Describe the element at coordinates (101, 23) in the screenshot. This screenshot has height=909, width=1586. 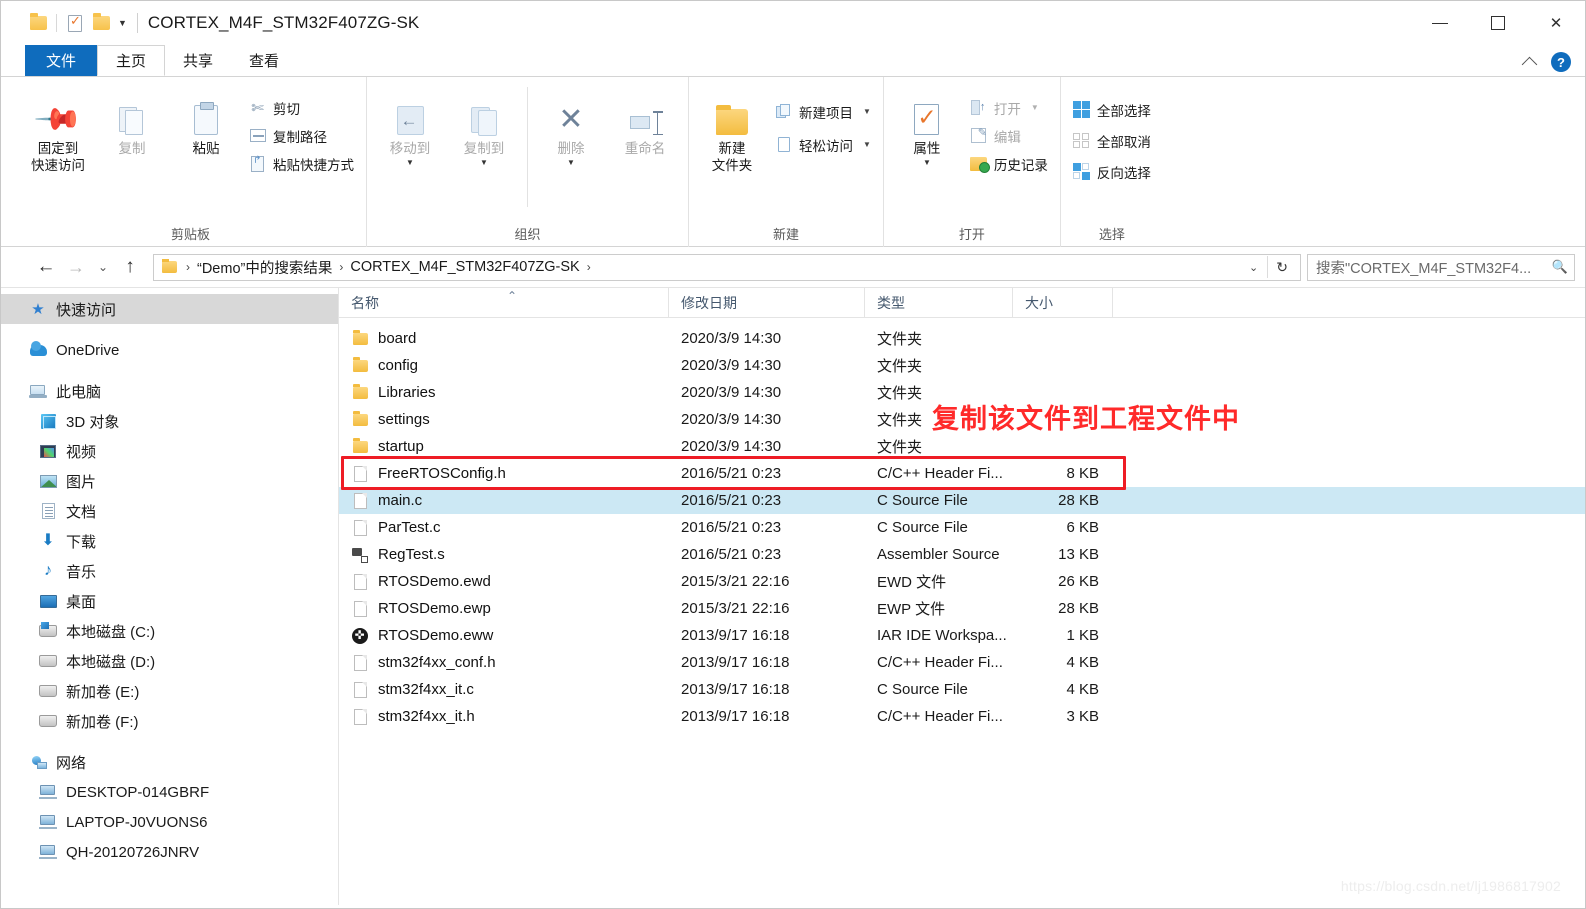
I see `new-folder-icon` at that location.